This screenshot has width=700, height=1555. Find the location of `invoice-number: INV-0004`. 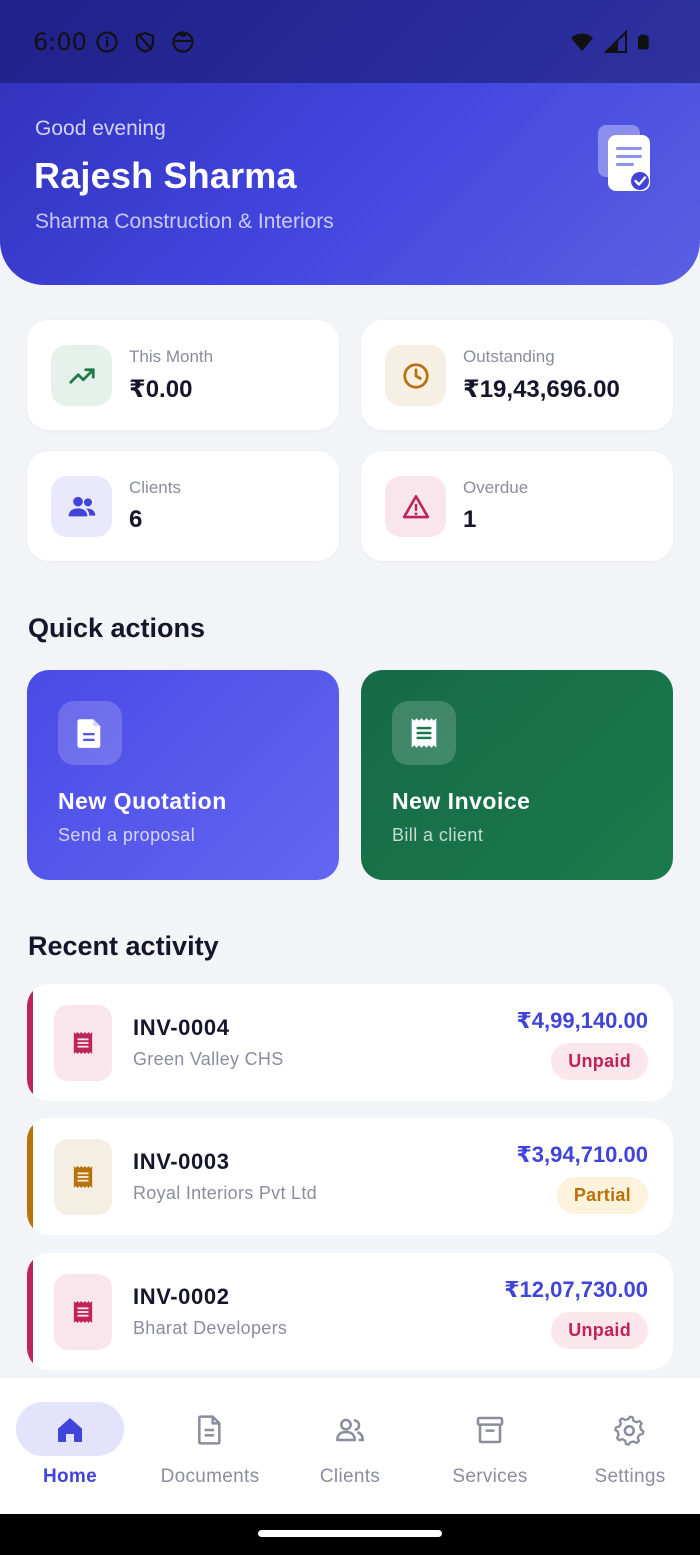

invoice-number: INV-0004 is located at coordinates (181, 1027).